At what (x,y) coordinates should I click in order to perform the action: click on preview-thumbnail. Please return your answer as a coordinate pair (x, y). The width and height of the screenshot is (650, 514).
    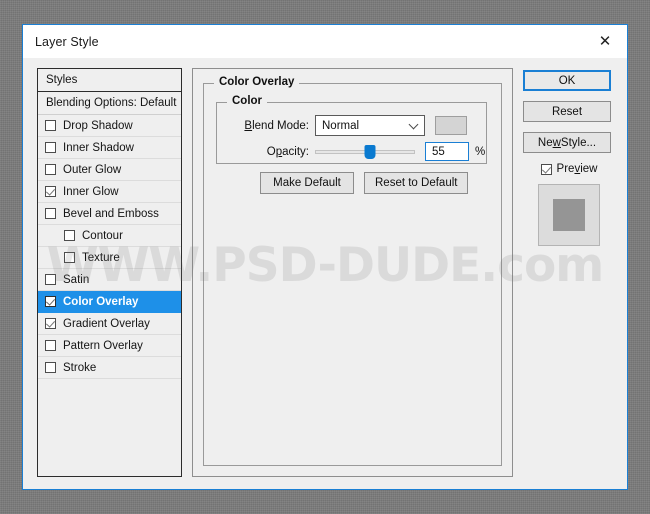
    Looking at the image, I should click on (569, 215).